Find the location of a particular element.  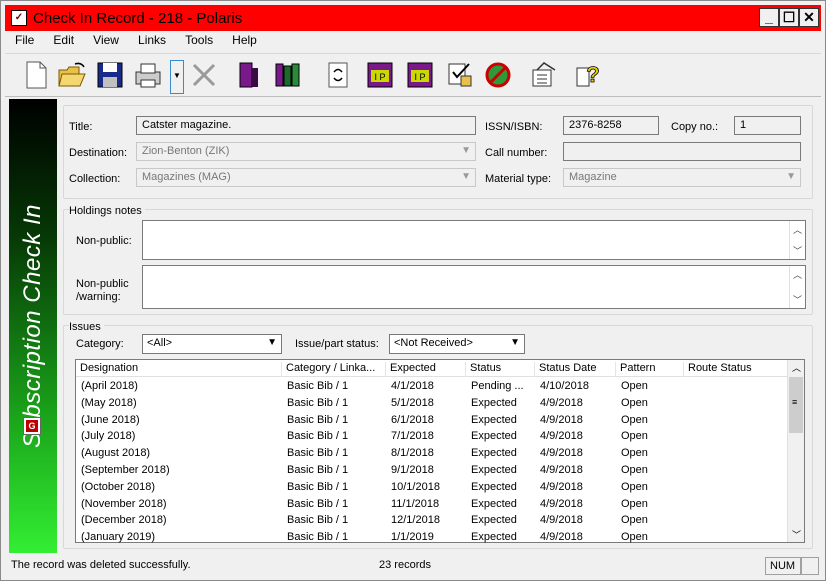

cell-designation: (October 2018) is located at coordinates (118, 486).